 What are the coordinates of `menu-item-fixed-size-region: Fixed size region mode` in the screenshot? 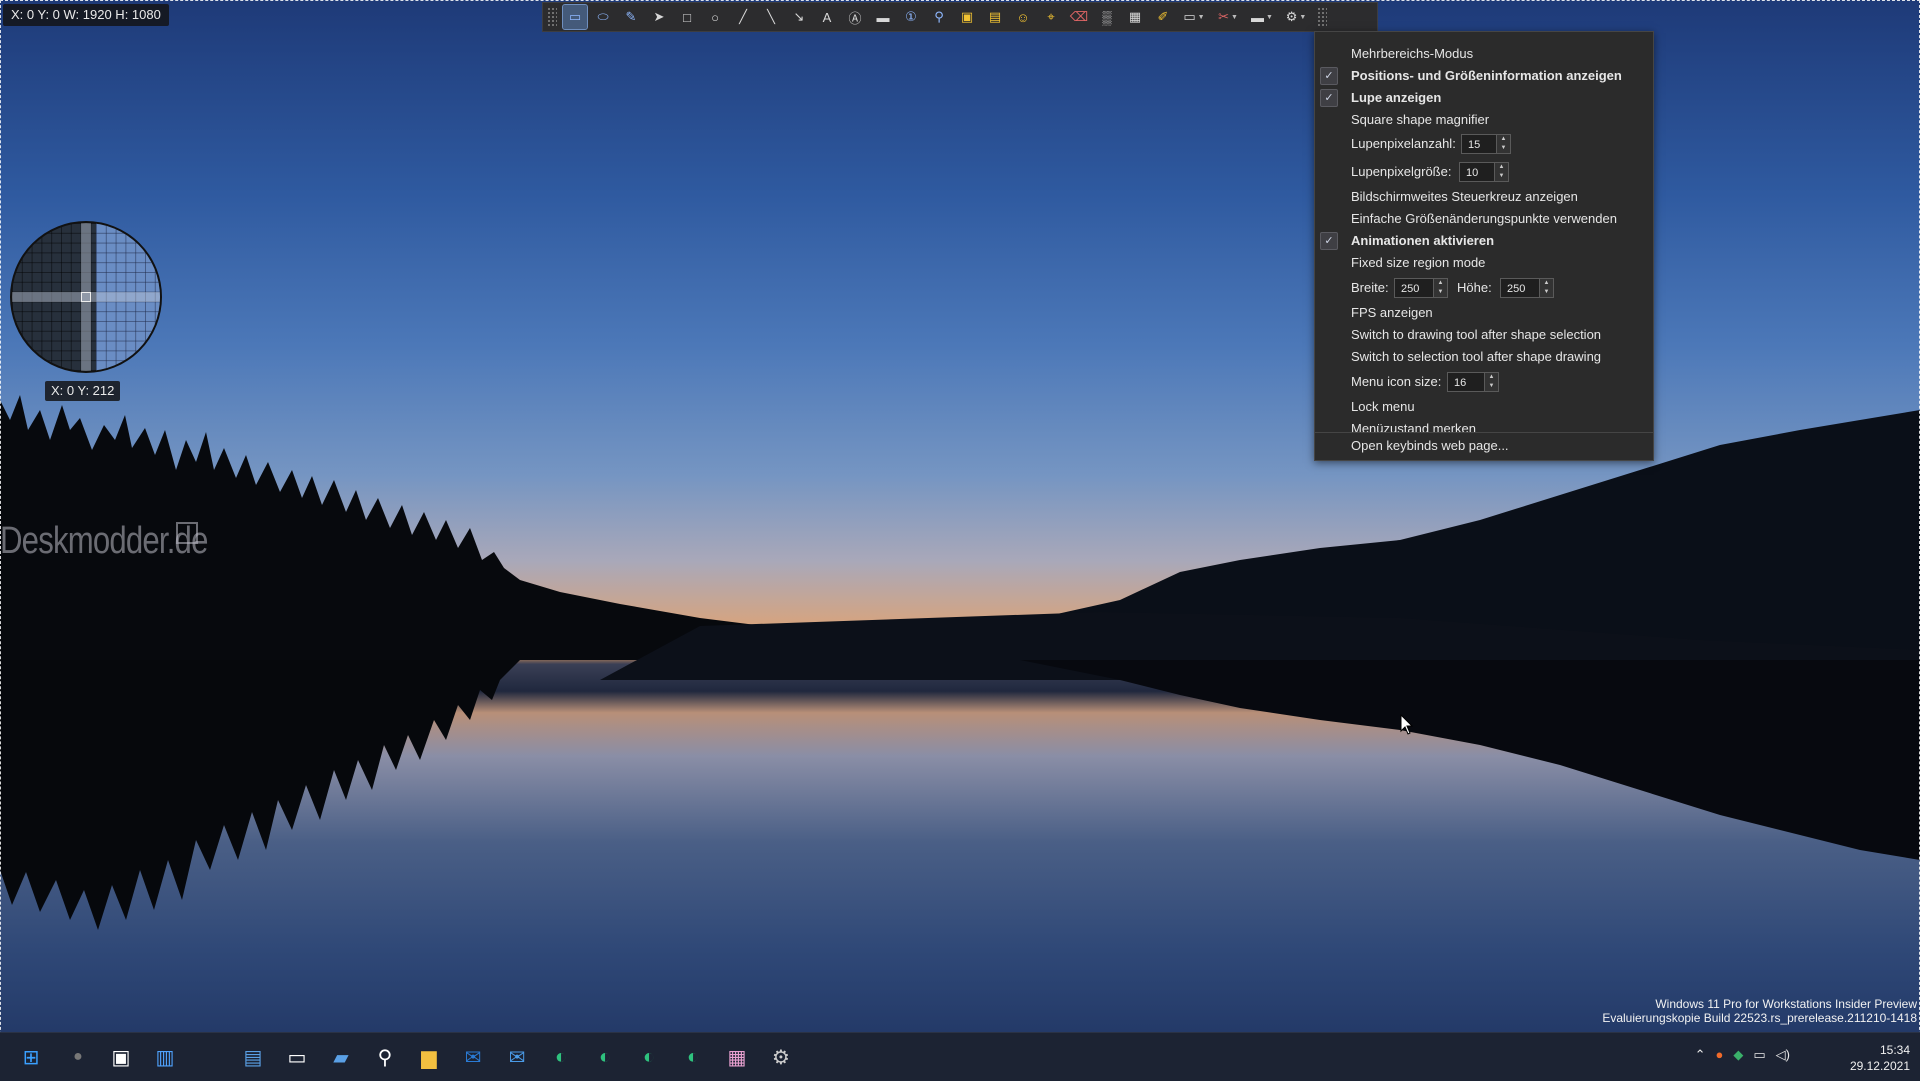 It's located at (1484, 263).